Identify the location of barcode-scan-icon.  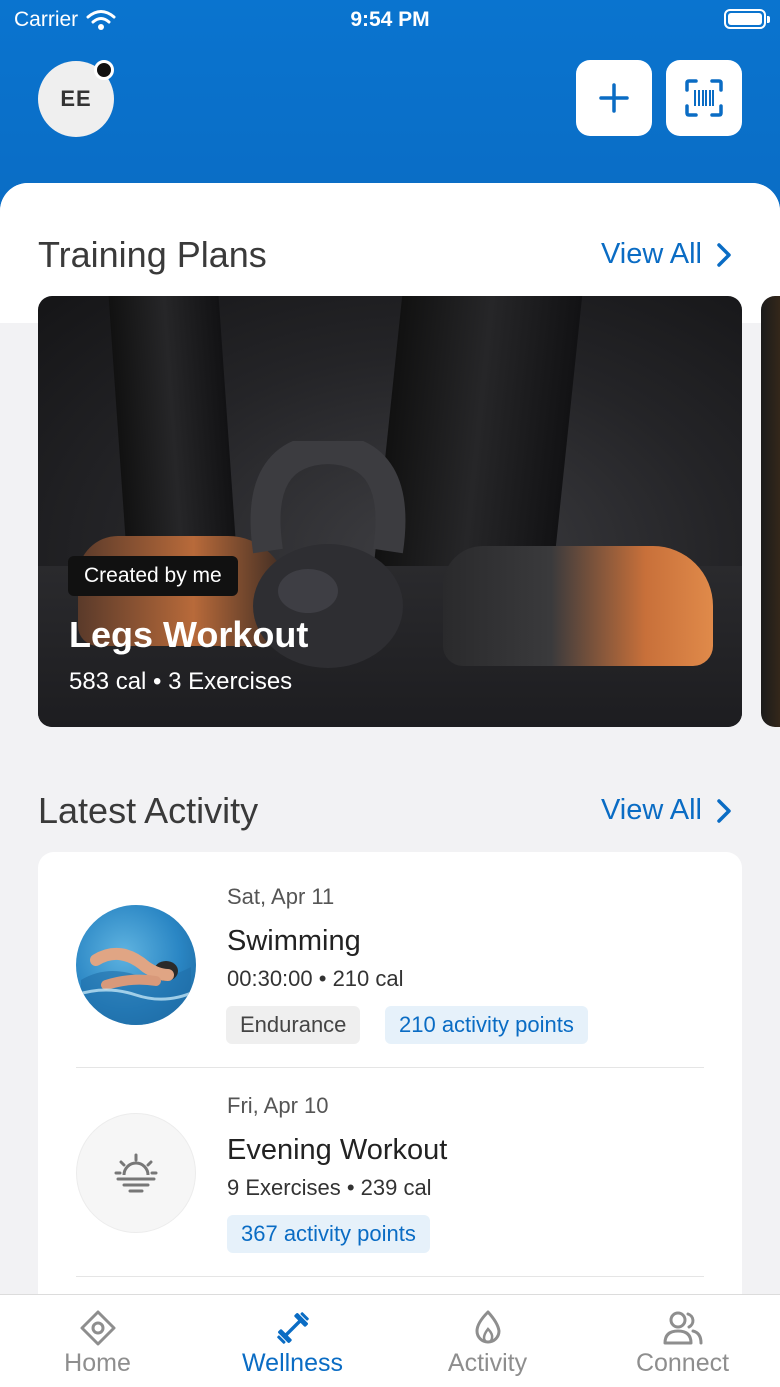
(704, 98).